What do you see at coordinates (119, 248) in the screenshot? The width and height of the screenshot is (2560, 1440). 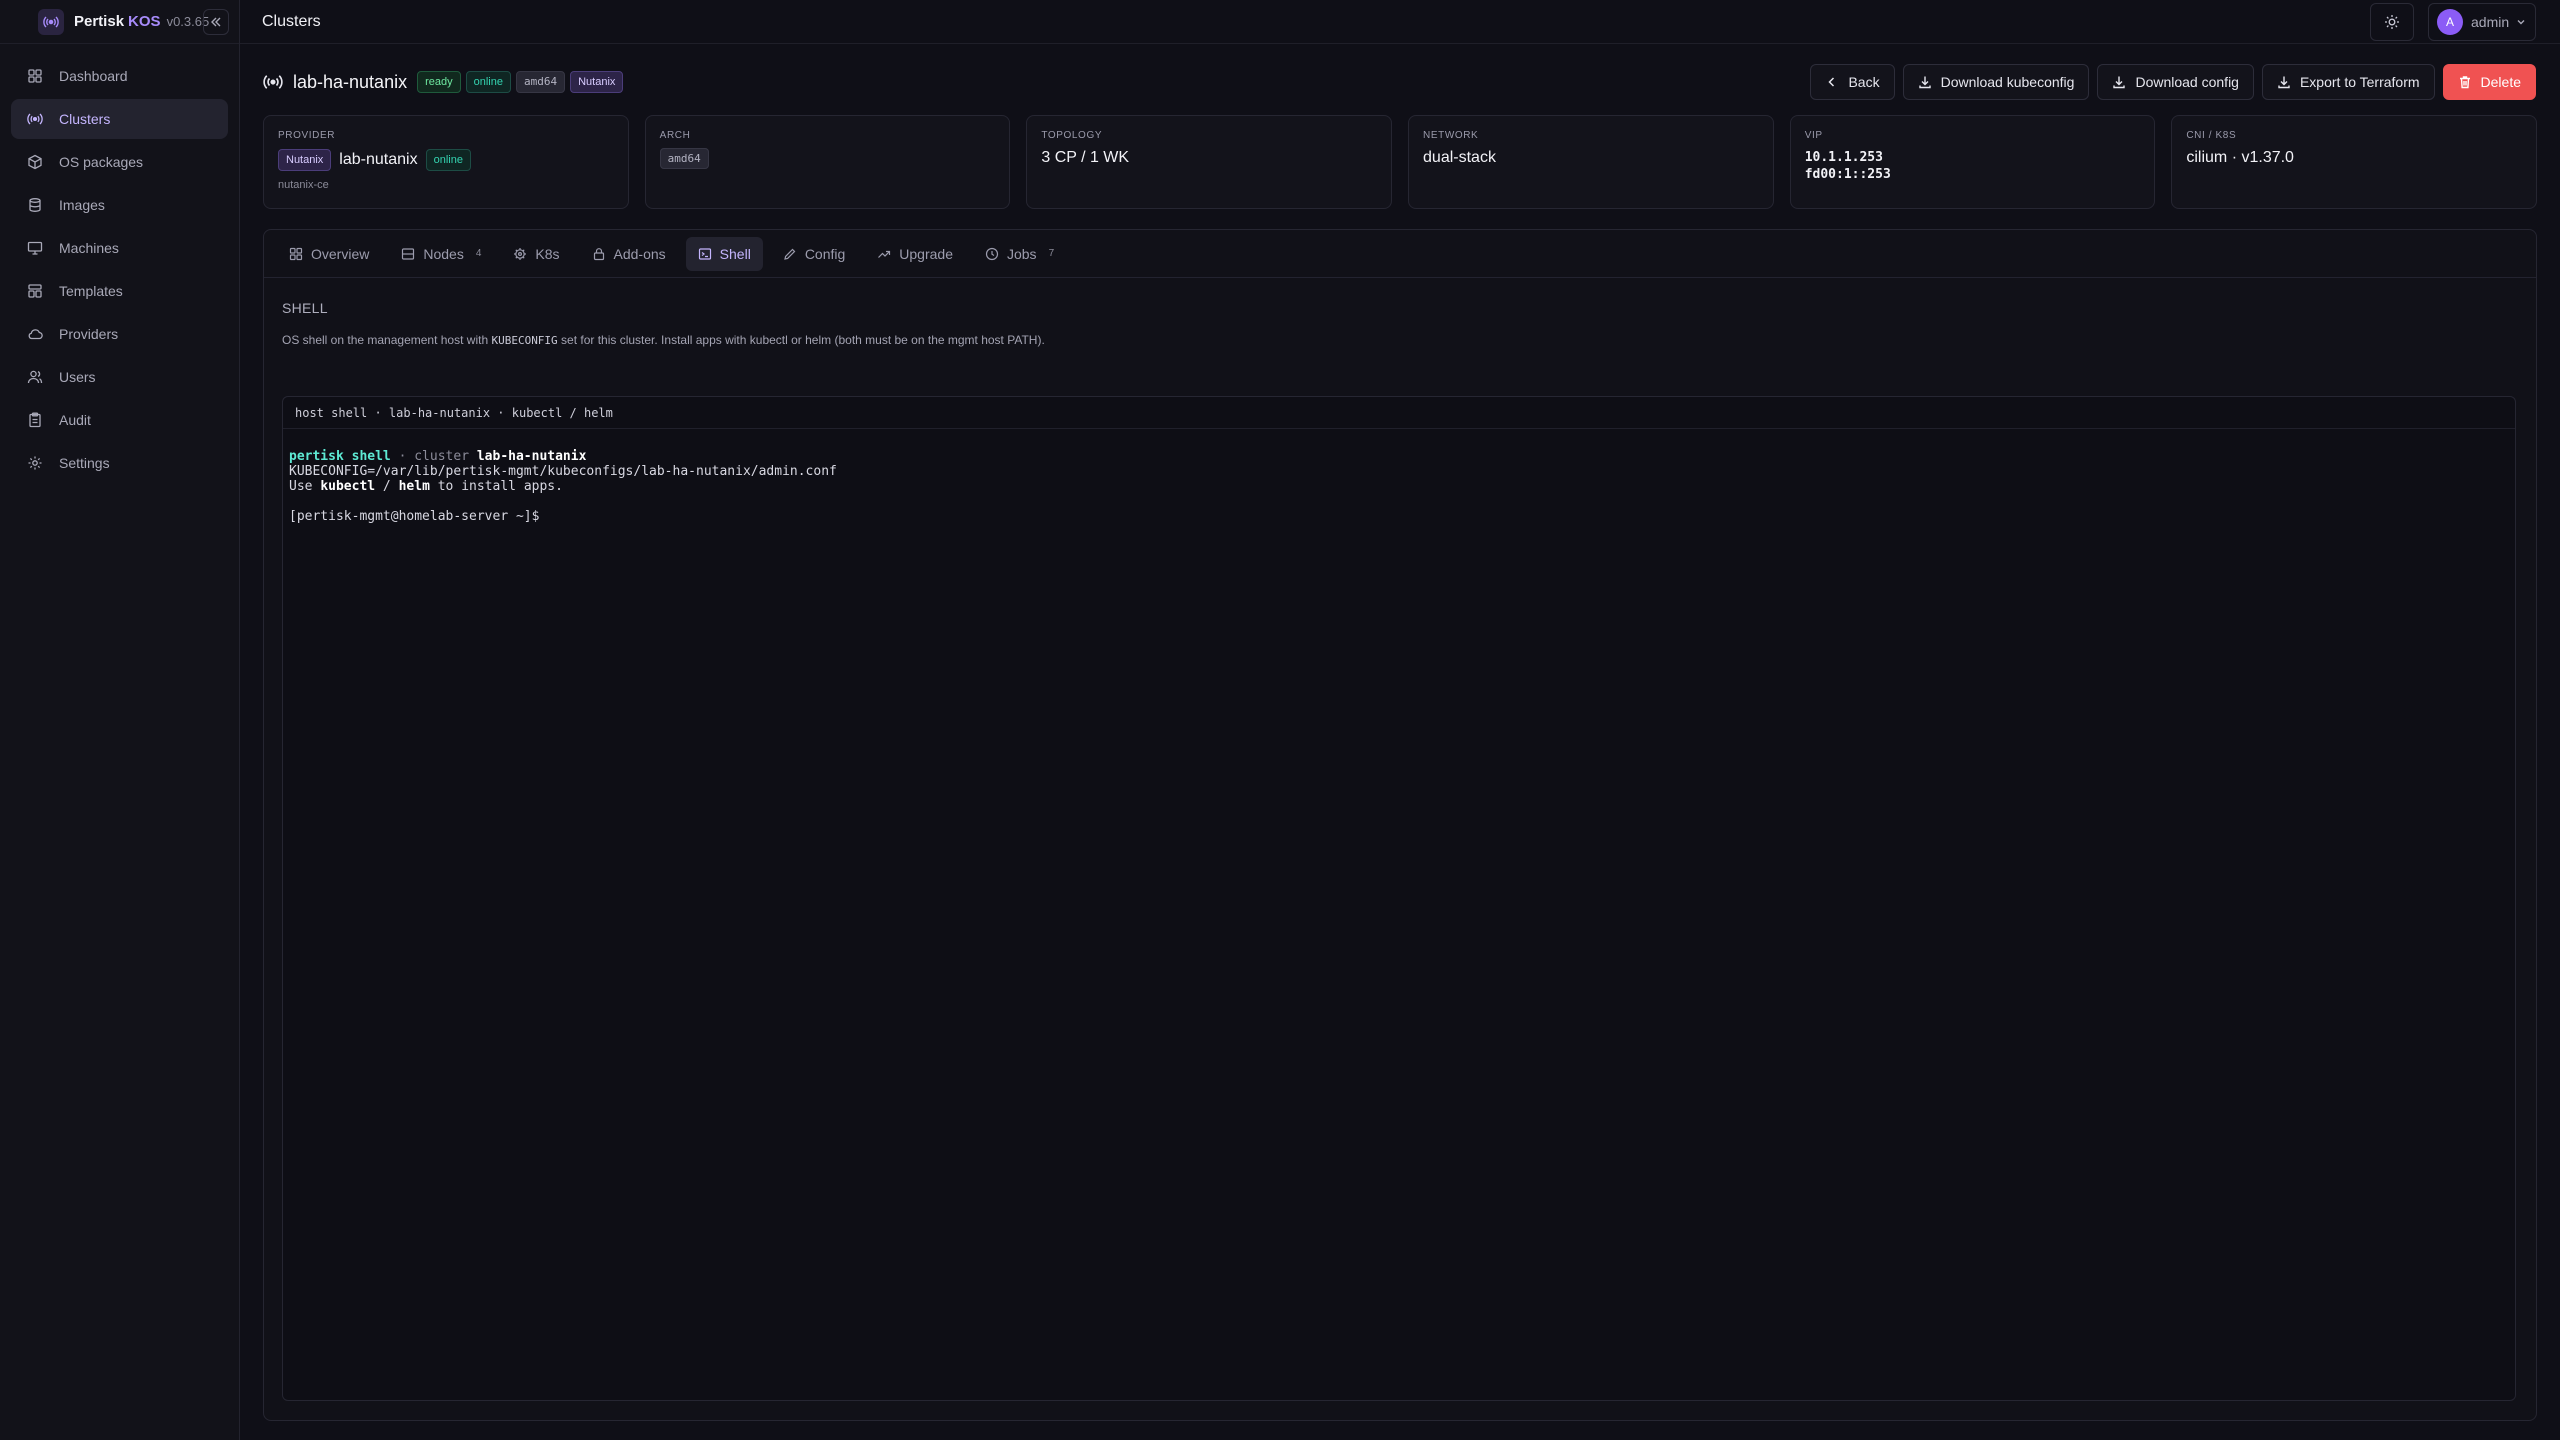 I see `sidebar-item-machines: Machines` at bounding box center [119, 248].